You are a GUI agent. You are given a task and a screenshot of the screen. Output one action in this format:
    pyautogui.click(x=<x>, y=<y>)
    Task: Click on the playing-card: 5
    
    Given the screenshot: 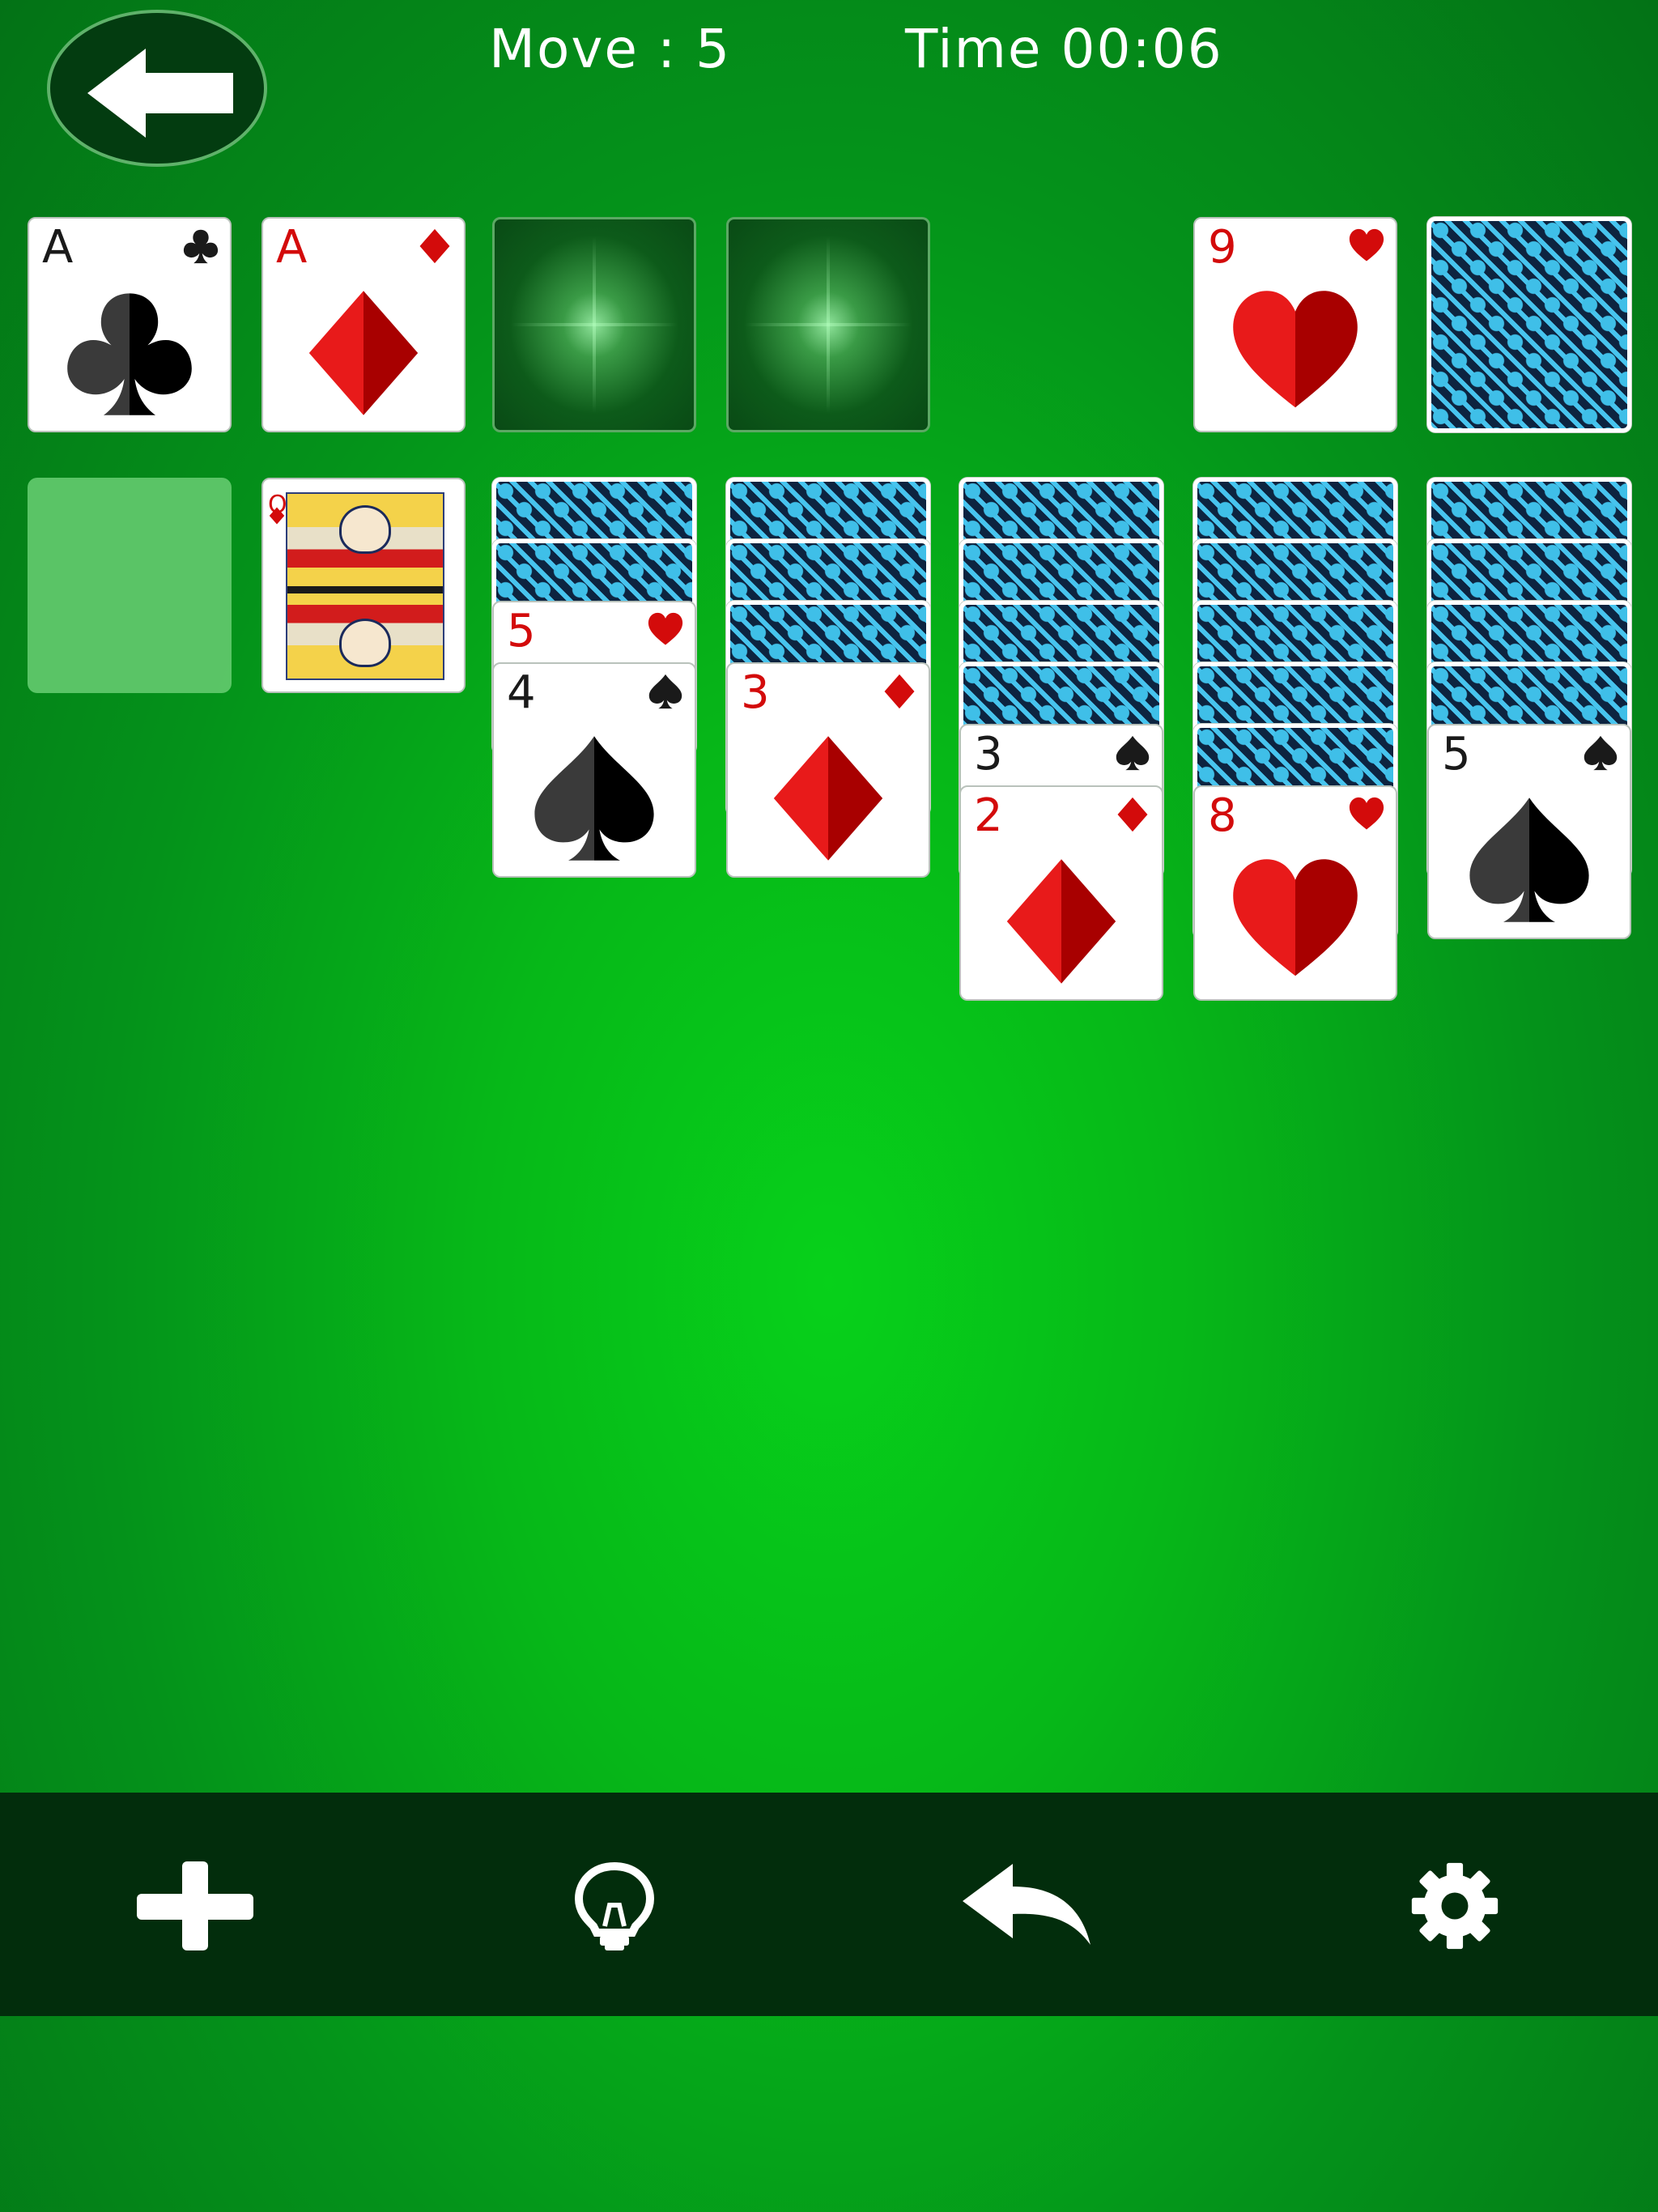 What is the action you would take?
    pyautogui.click(x=1529, y=832)
    